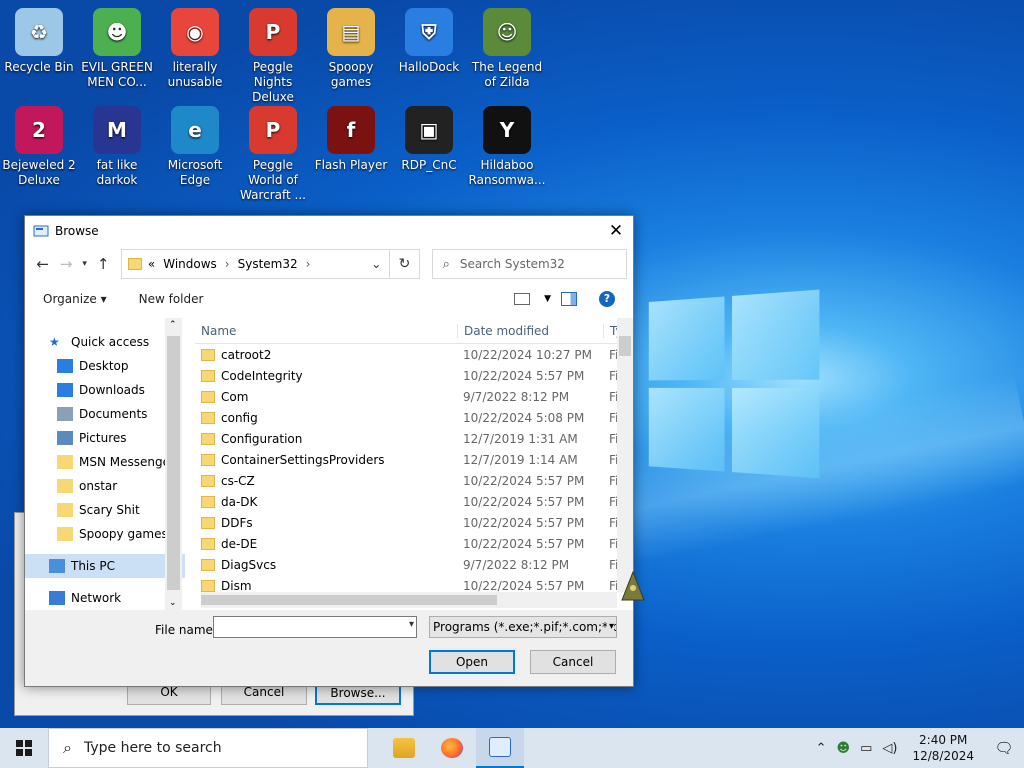 The height and width of the screenshot is (768, 1024). I want to click on search-placeholder: Search System32, so click(512, 264).